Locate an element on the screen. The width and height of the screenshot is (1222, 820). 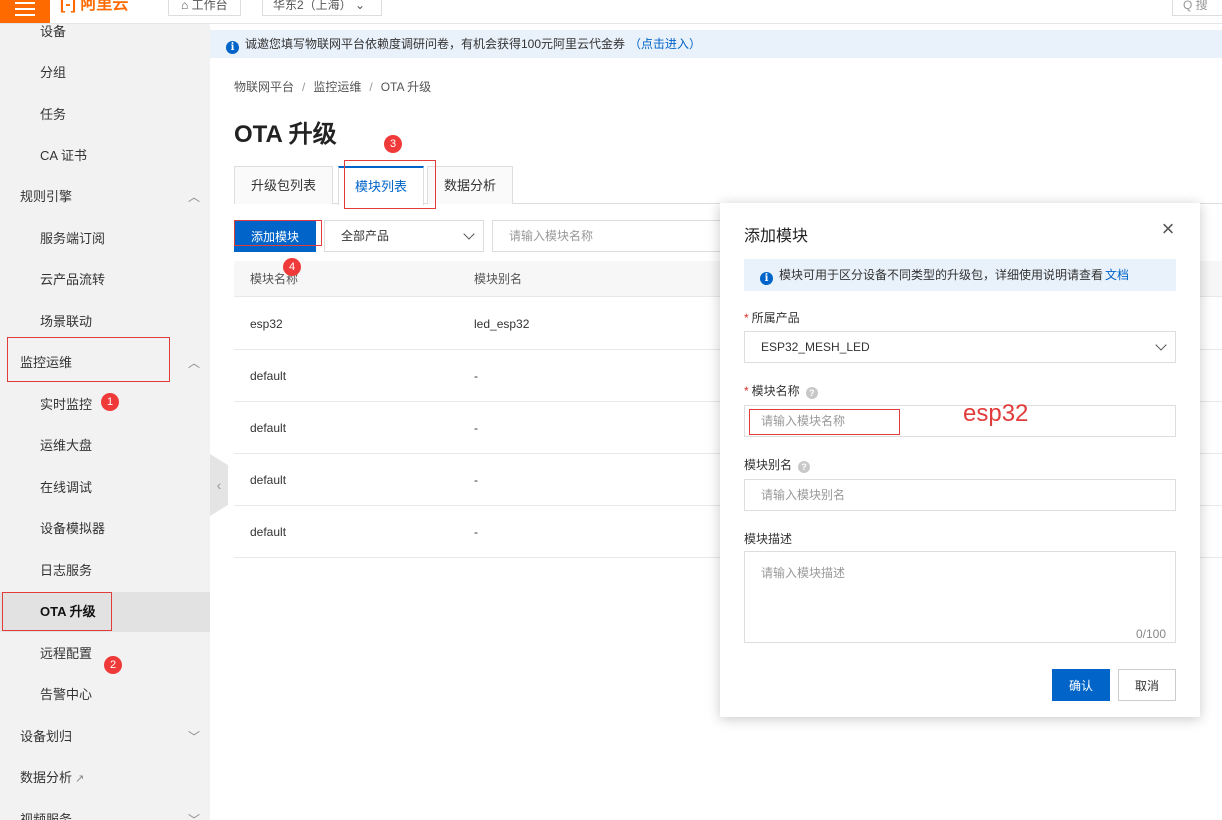
sidebar-item-label: 云产品流转 is located at coordinates (73, 279).